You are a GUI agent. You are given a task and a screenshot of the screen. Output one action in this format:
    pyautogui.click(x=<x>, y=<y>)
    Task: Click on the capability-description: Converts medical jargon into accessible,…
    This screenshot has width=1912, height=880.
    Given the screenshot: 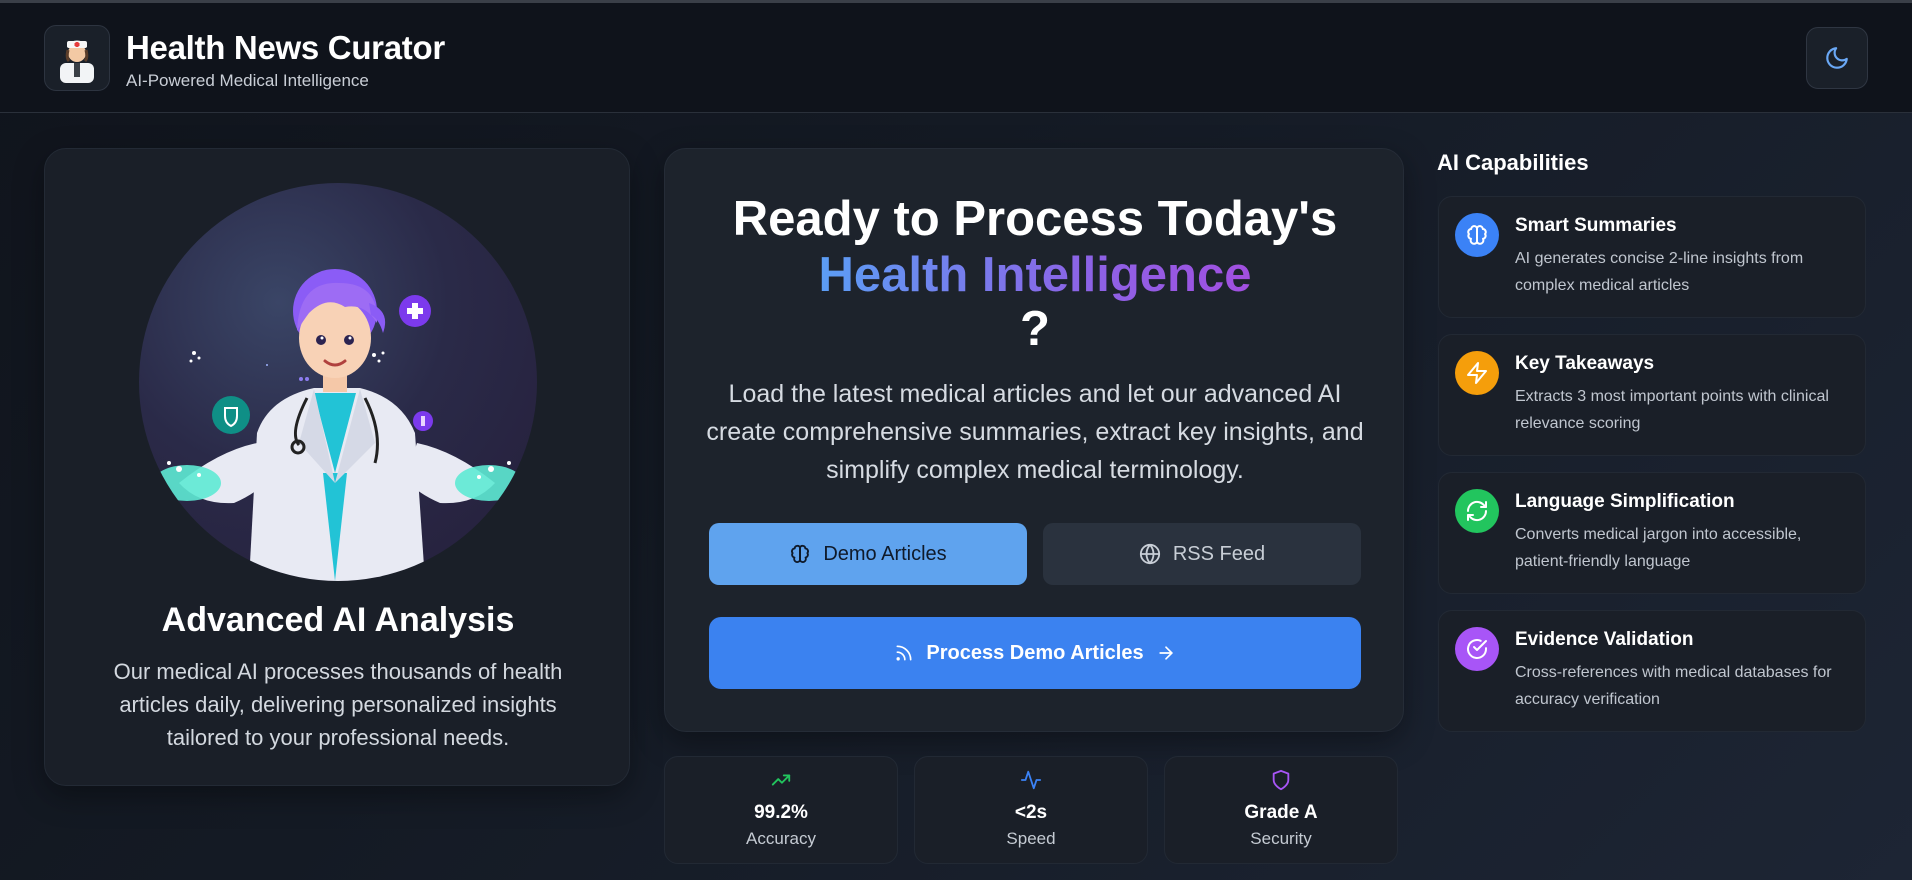 What is the action you would take?
    pyautogui.click(x=1658, y=548)
    